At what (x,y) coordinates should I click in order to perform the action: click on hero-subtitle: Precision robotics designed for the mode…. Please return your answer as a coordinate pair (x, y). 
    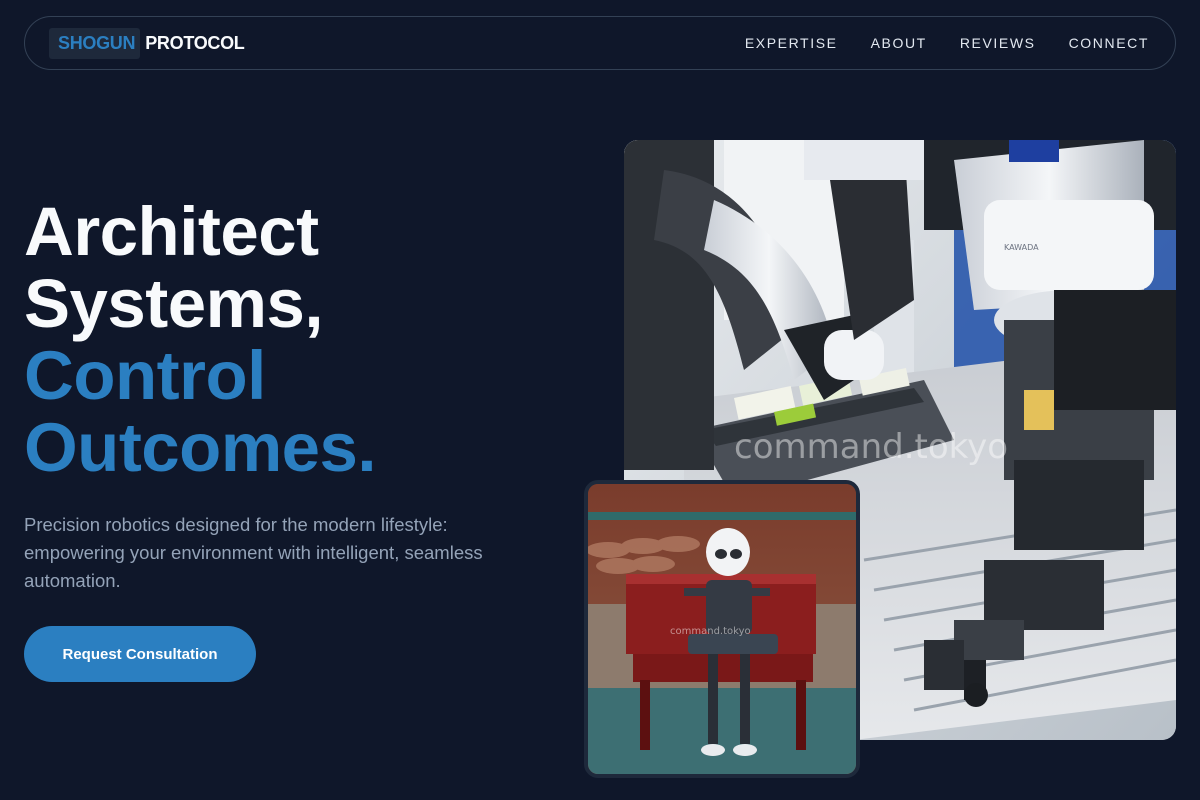
    Looking at the image, I should click on (253, 552).